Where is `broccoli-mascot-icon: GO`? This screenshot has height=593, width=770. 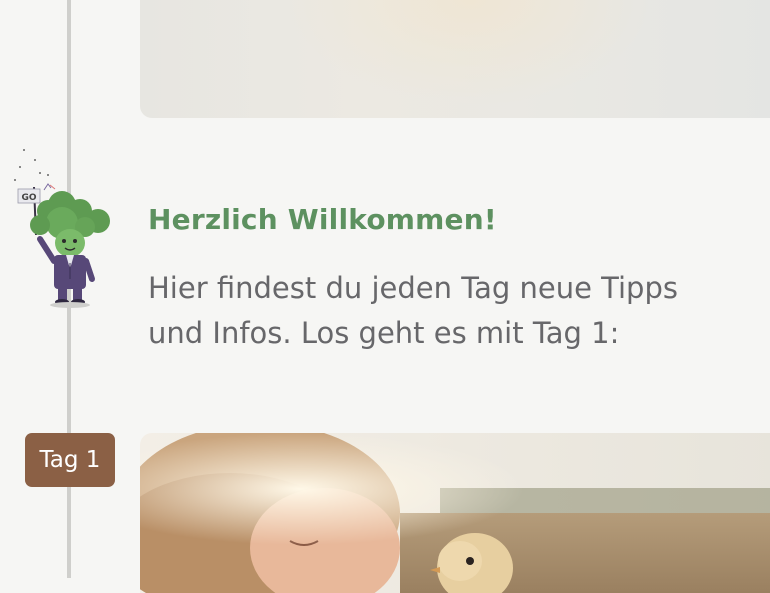
broccoli-mascot-icon: GO is located at coordinates (62, 228).